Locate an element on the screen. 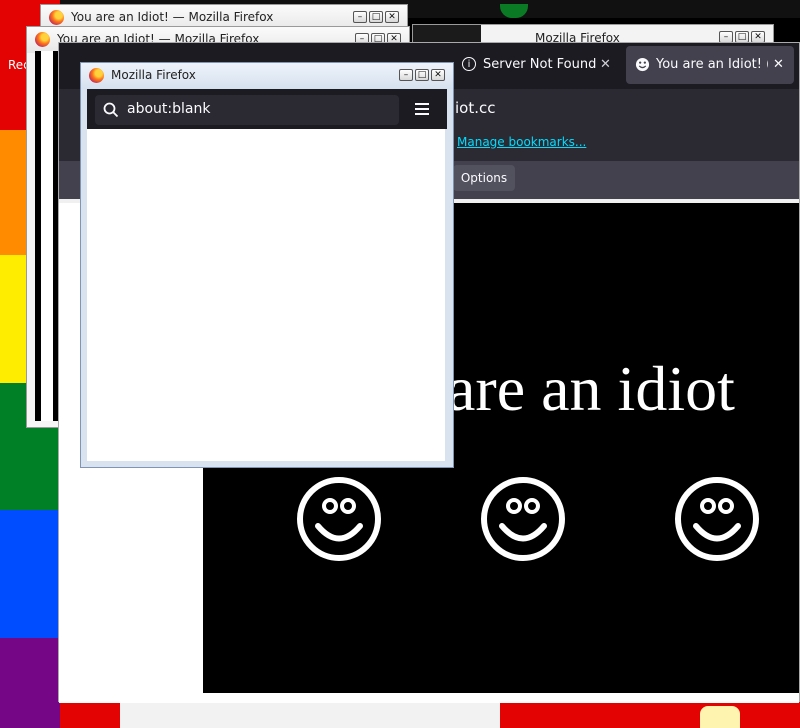  smiley-icon is located at coordinates (642, 64).